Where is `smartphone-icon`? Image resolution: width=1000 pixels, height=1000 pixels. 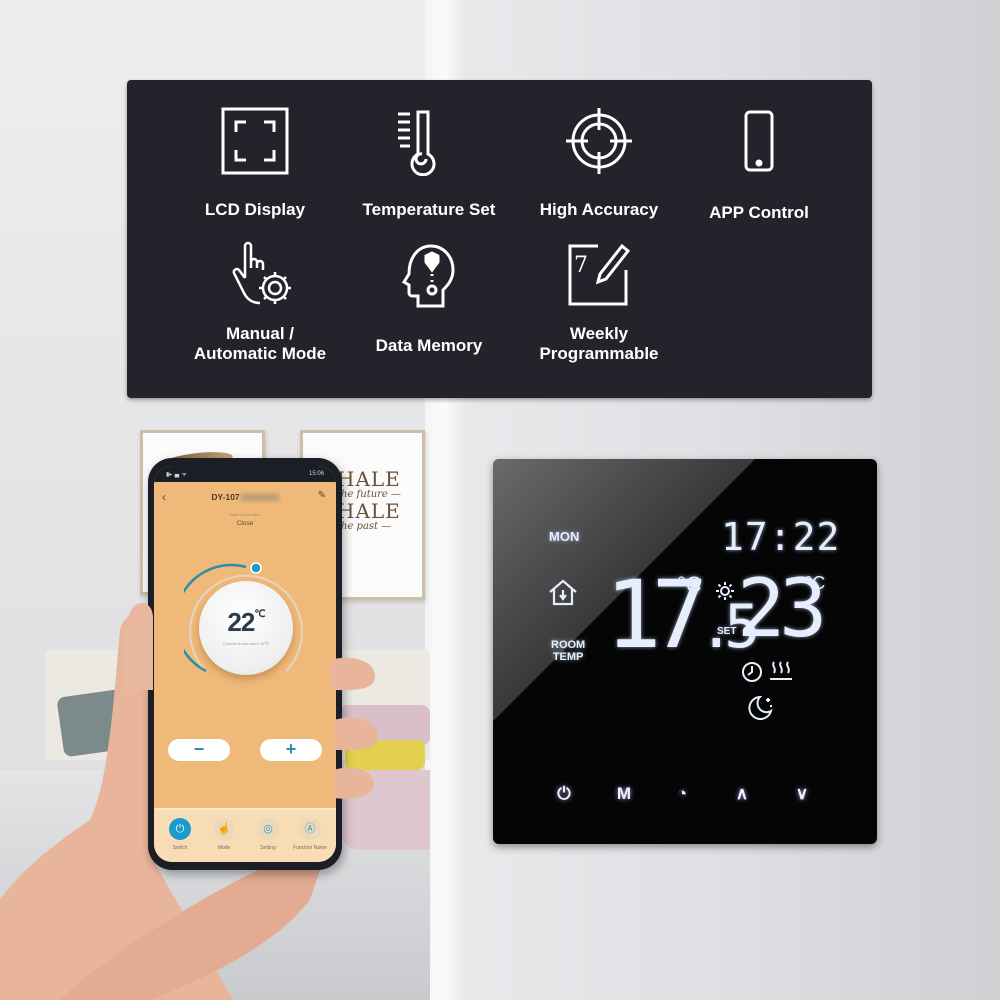
smartphone-icon is located at coordinates (759, 141).